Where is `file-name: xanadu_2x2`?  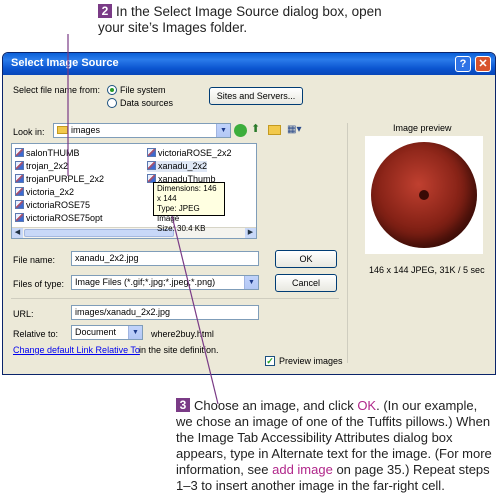 file-name: xanadu_2x2 is located at coordinates (183, 166).